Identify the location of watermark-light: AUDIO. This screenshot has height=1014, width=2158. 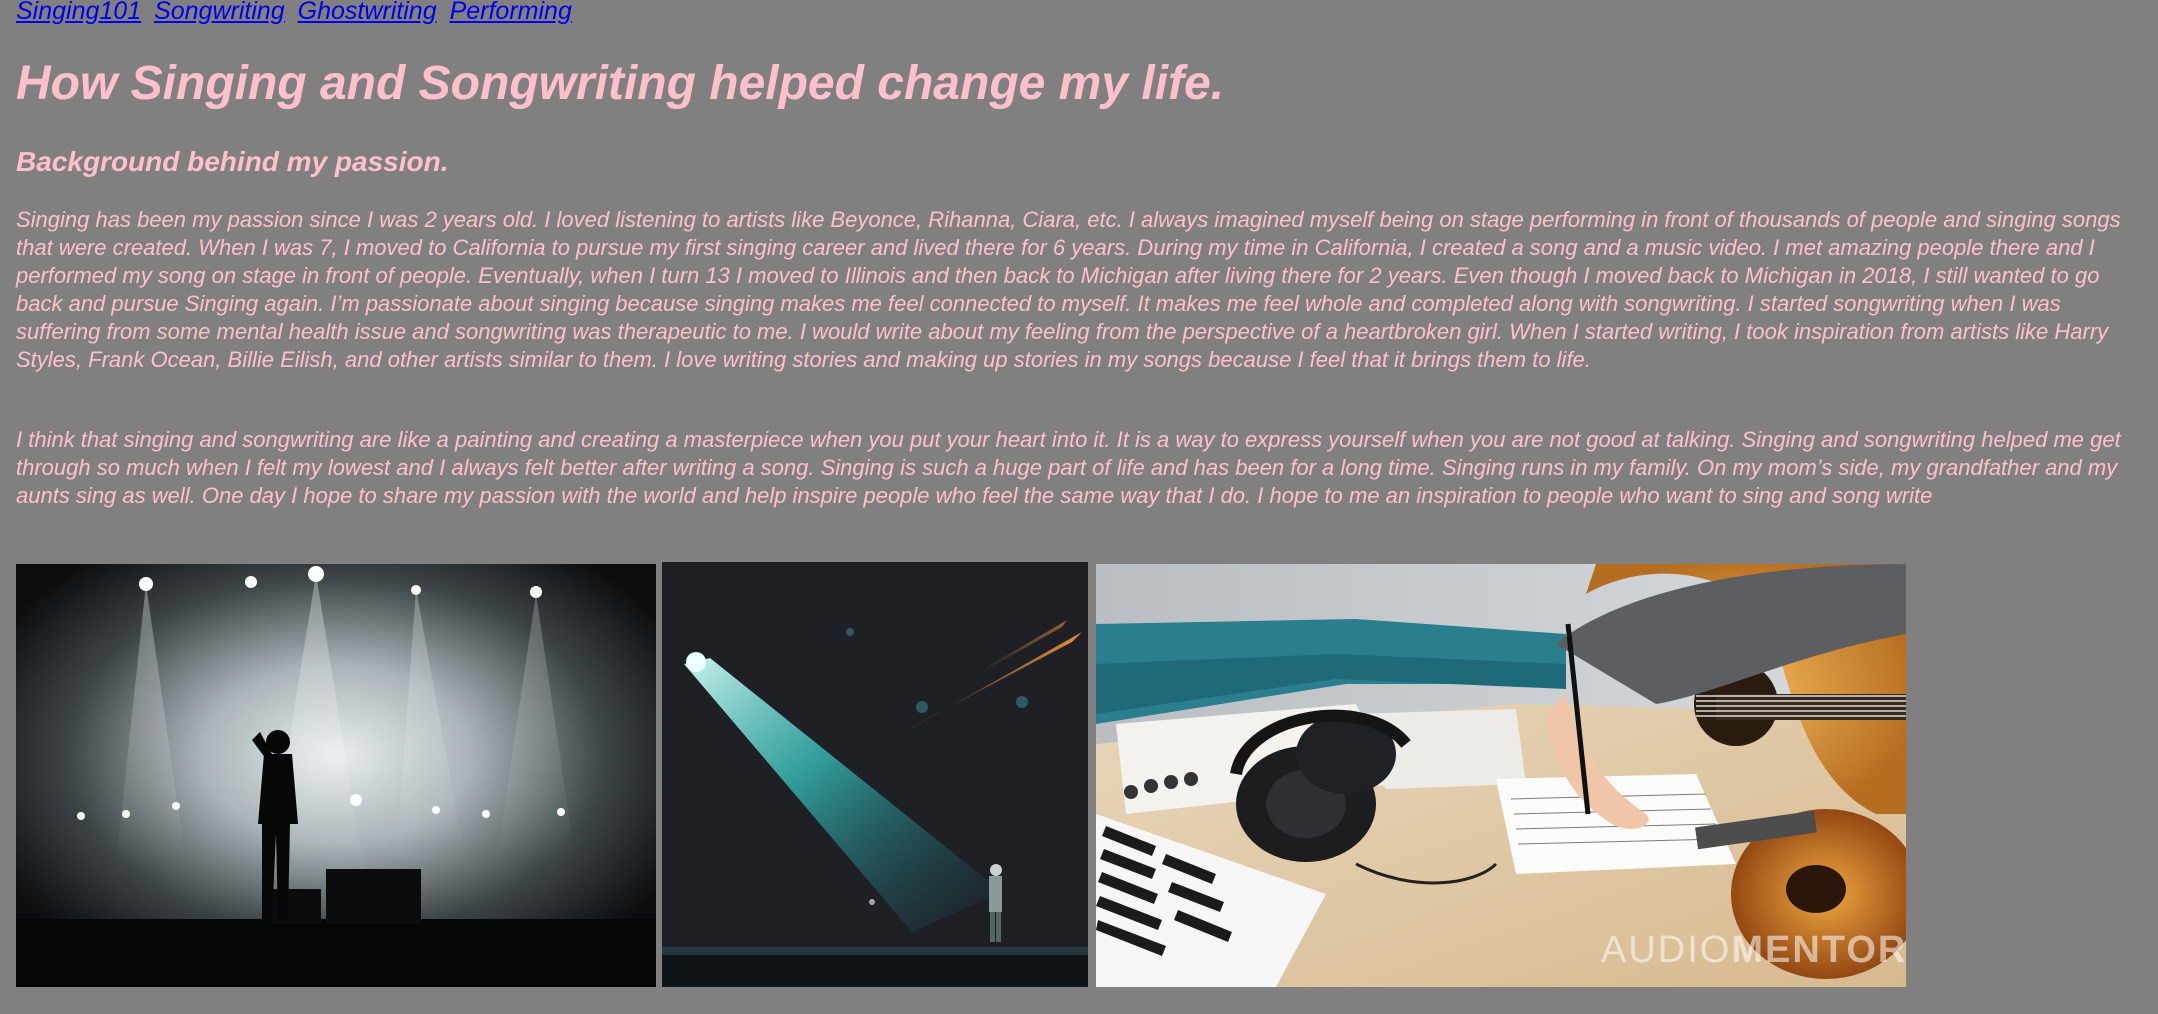
(1666, 950).